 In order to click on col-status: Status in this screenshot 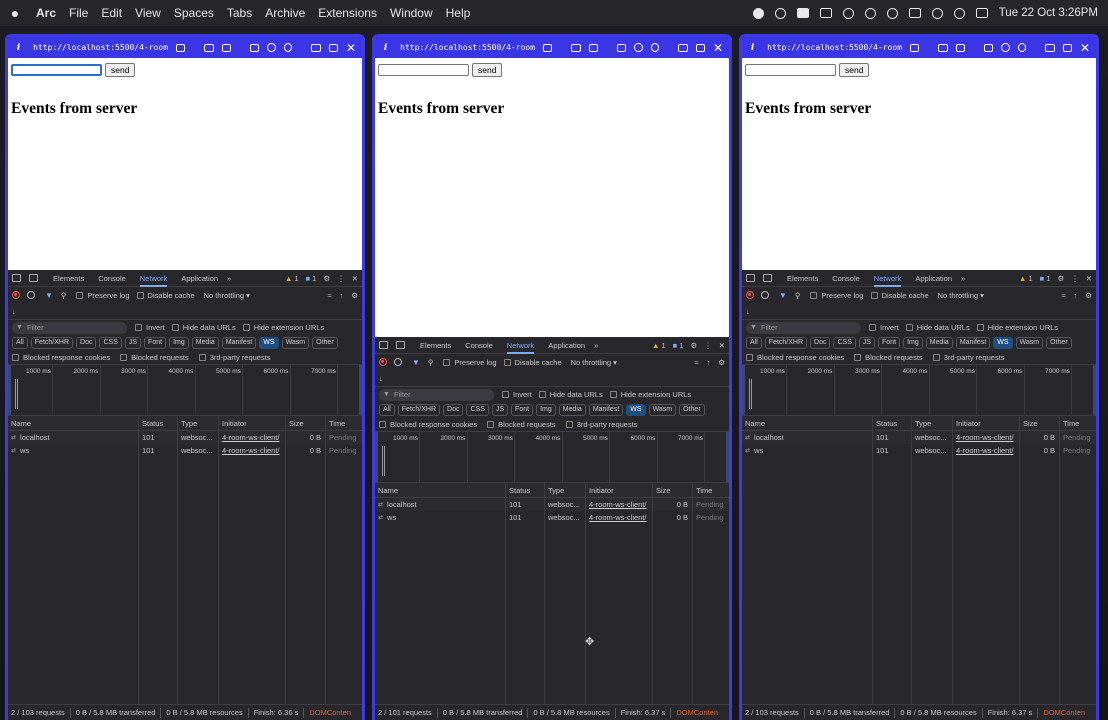, I will do `click(525, 490)`.